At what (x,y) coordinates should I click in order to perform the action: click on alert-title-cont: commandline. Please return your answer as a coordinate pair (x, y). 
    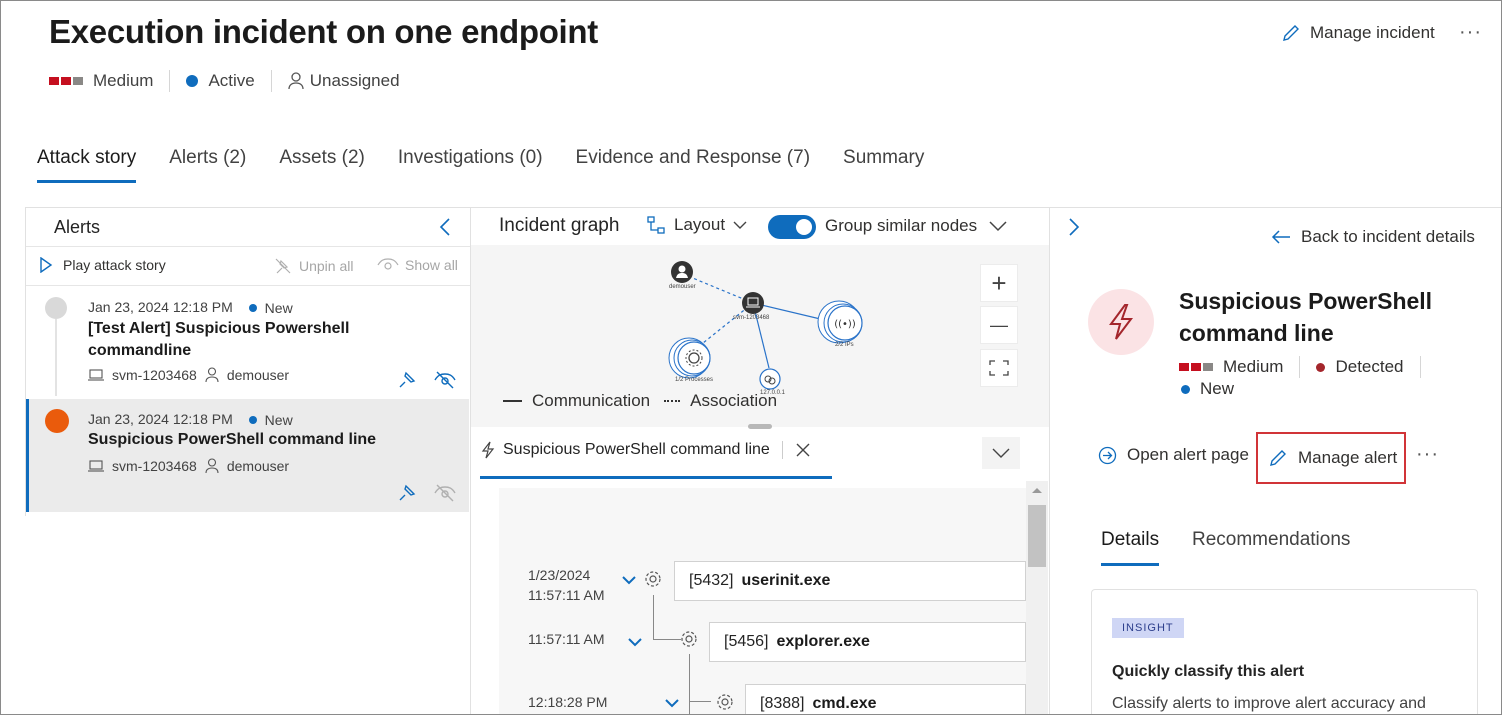
    Looking at the image, I should click on (140, 350).